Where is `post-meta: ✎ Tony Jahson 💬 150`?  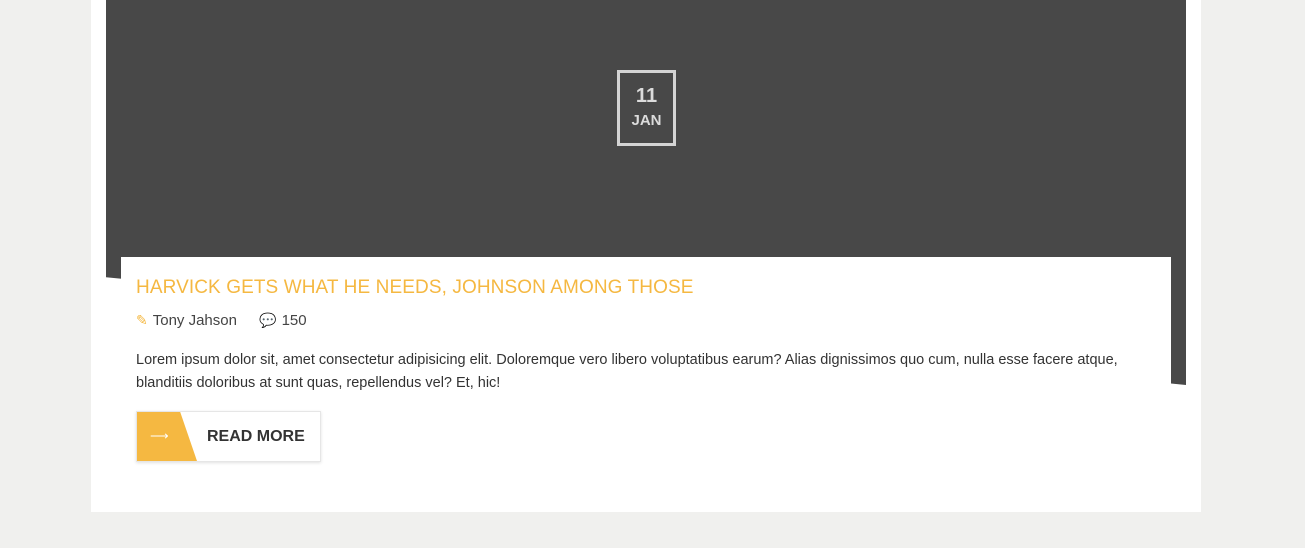 post-meta: ✎ Tony Jahson 💬 150 is located at coordinates (230, 320).